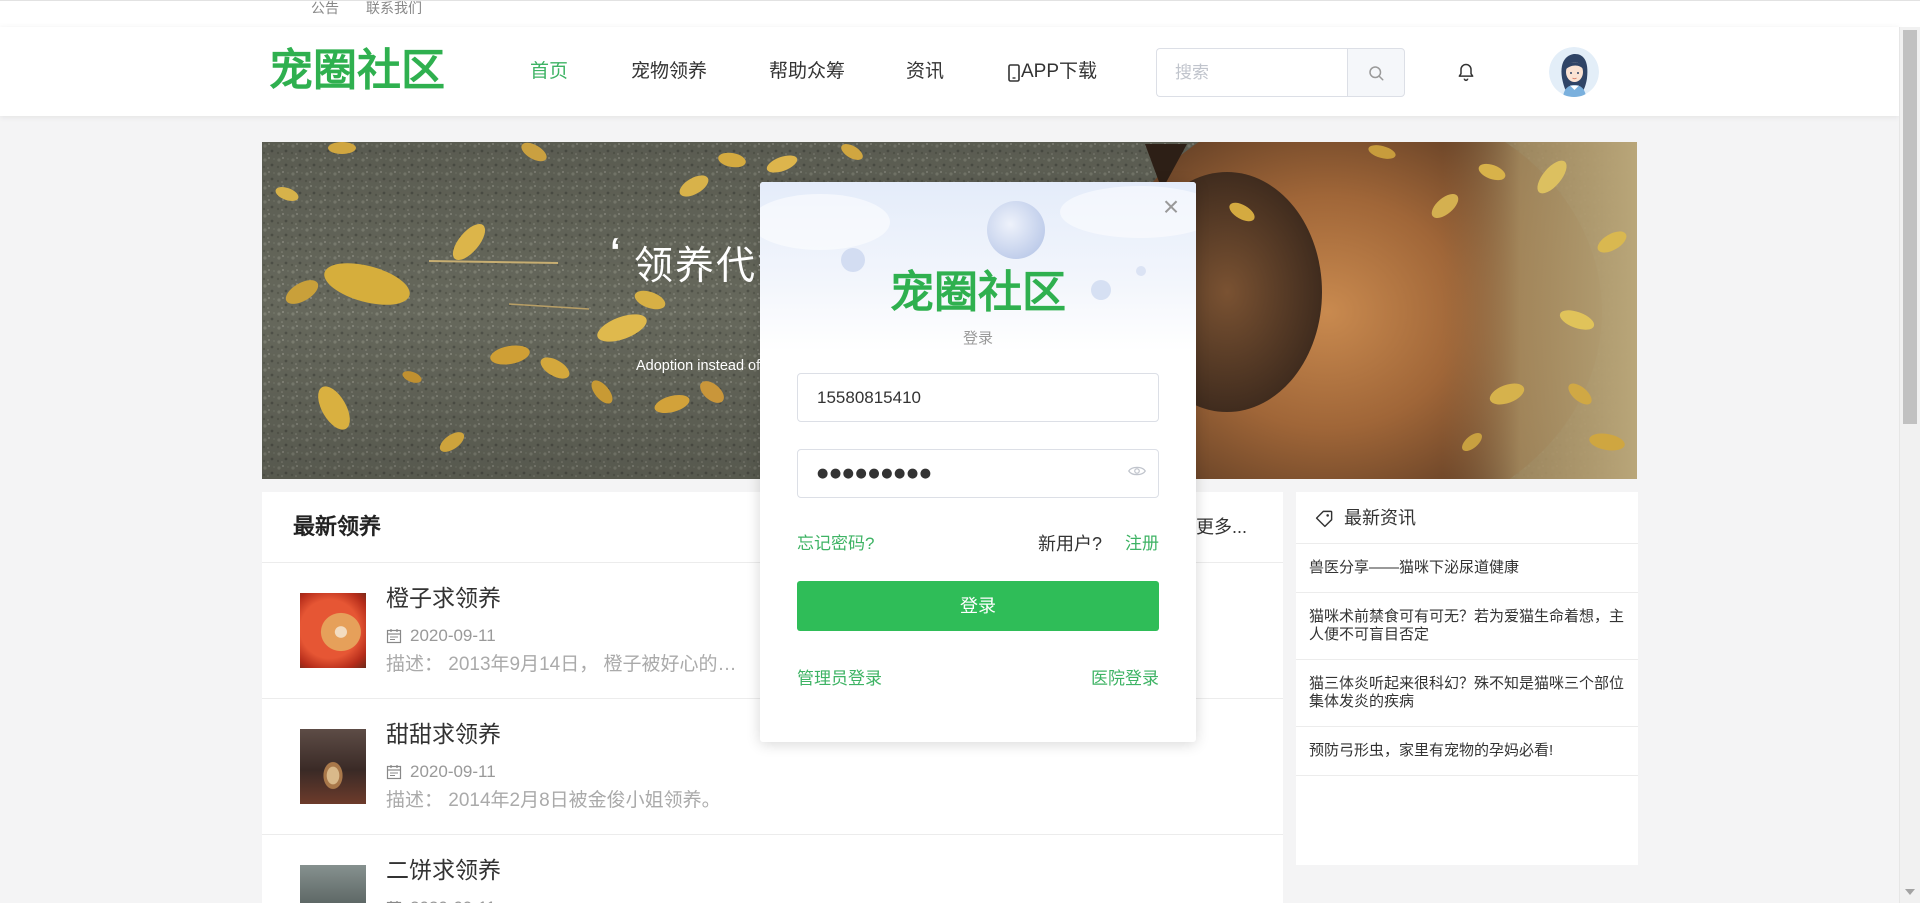 The height and width of the screenshot is (903, 1920). I want to click on nav-news: 资讯, so click(925, 72).